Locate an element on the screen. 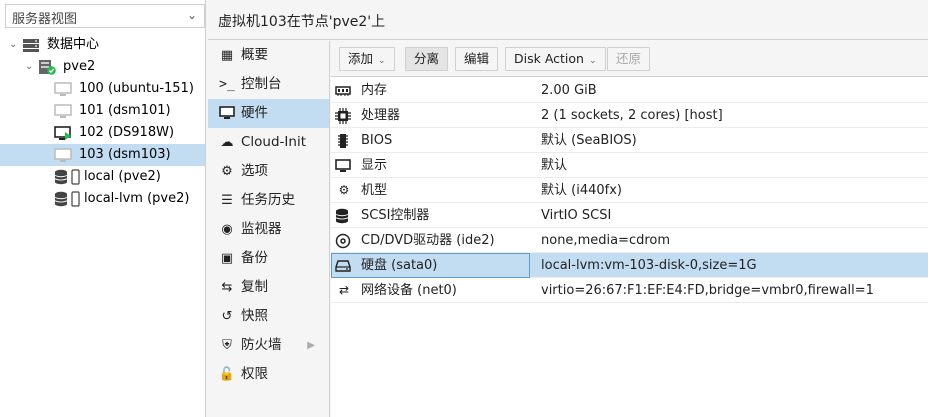 This screenshot has height=417, width=928. tree-node-vm-103: 103 (dsm103) is located at coordinates (102, 155).